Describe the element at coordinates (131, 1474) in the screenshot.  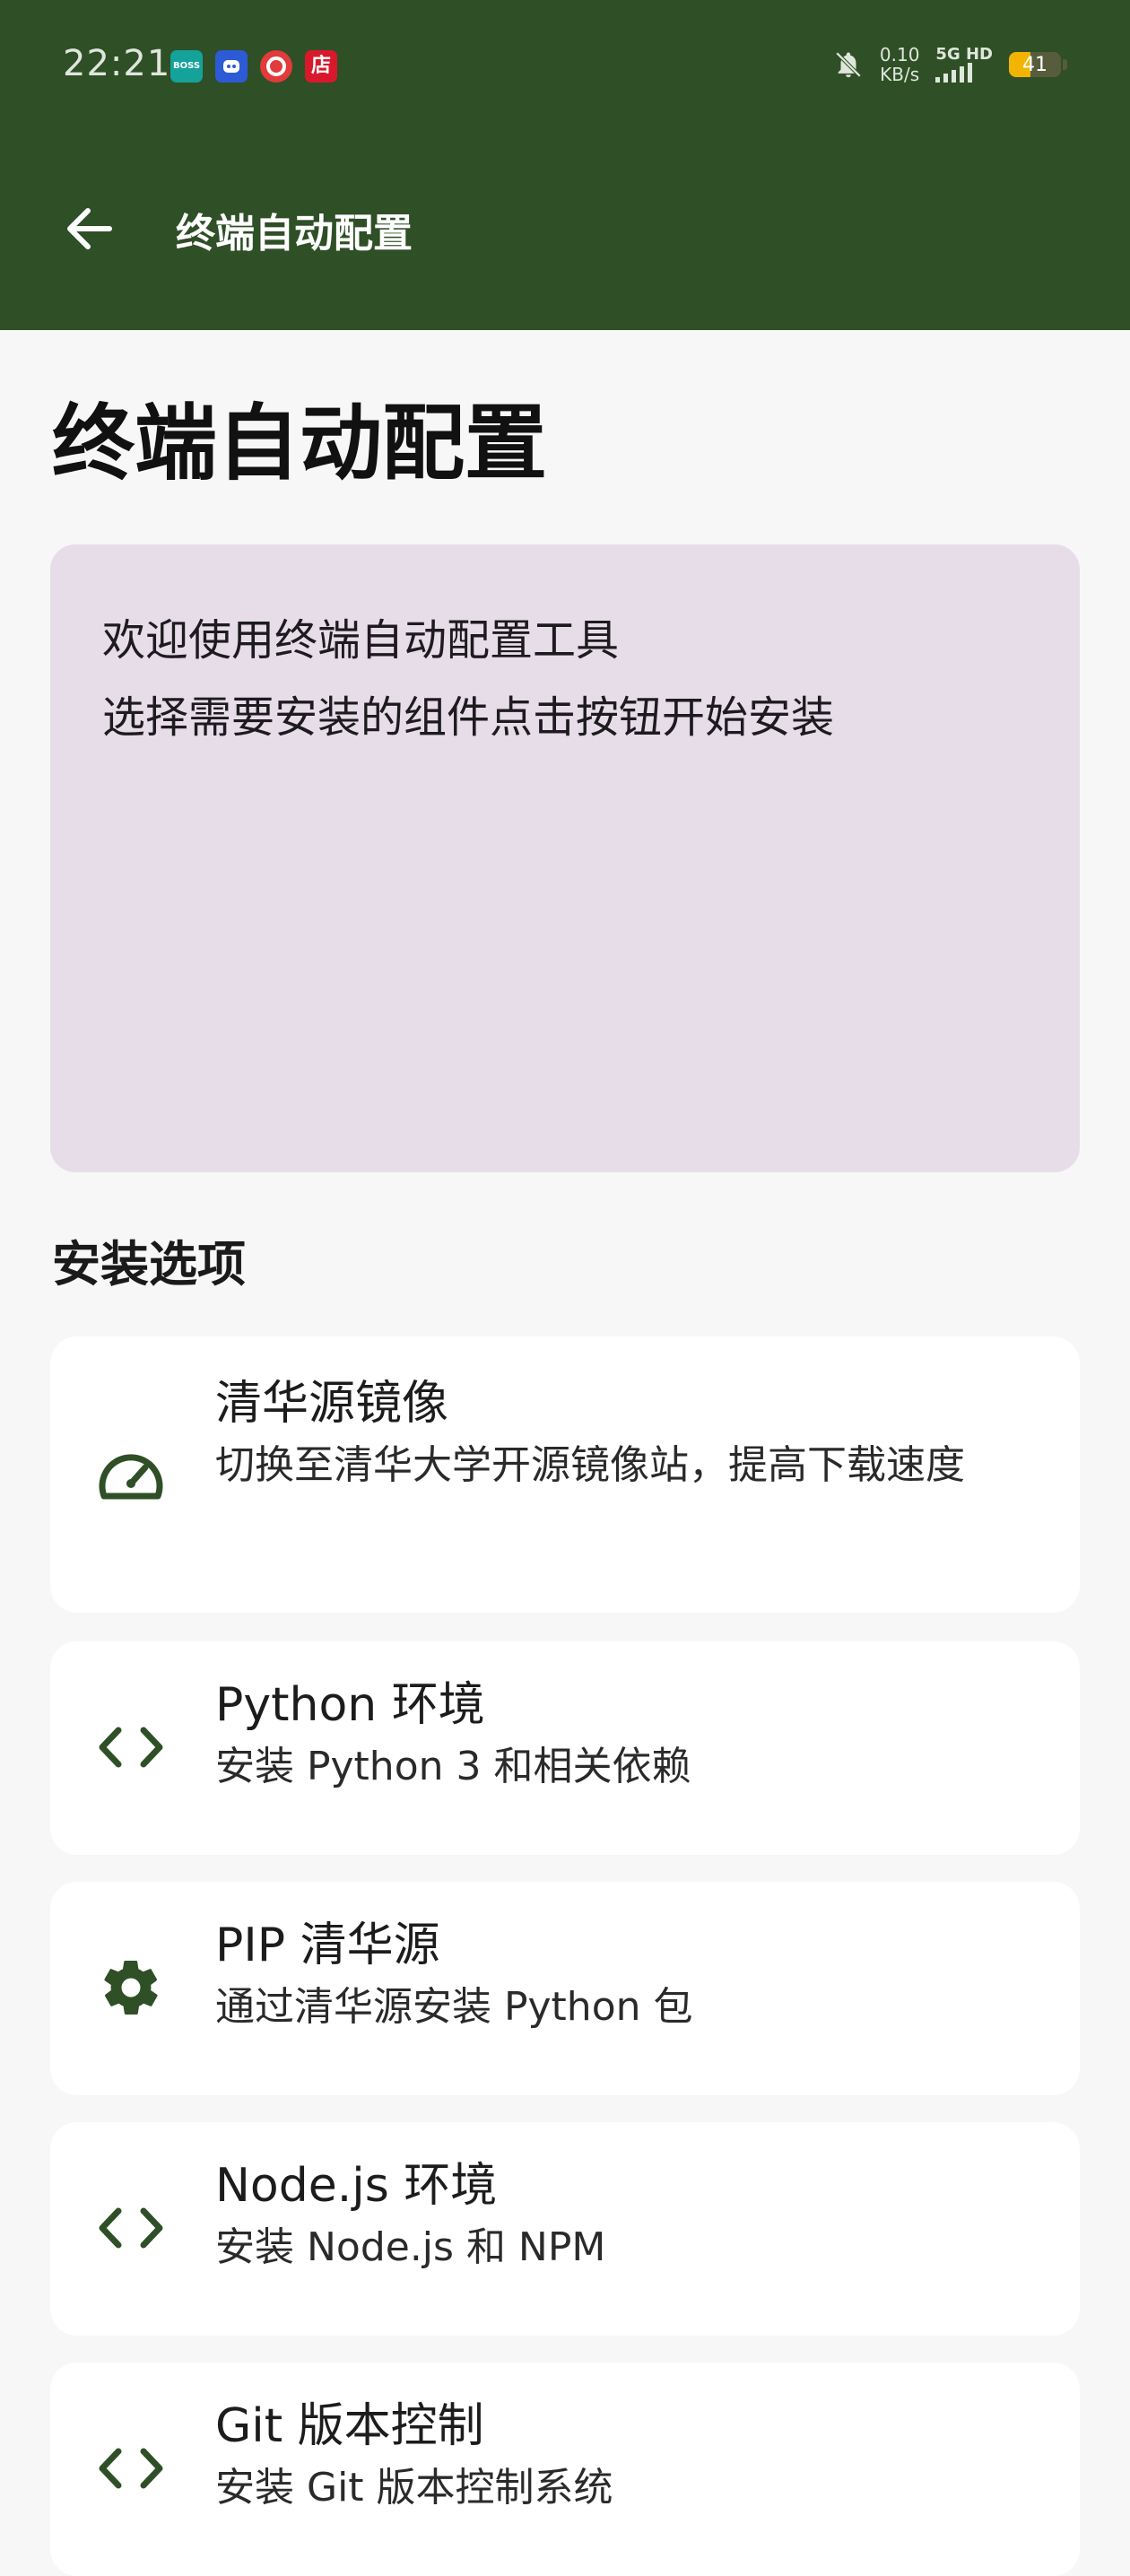
I see `speedometer-icon` at that location.